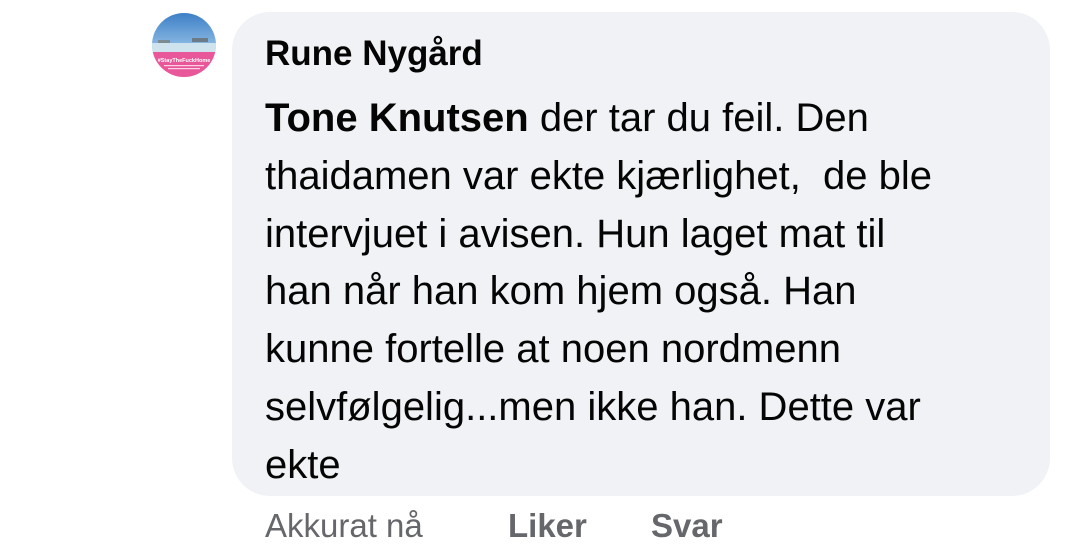 The height and width of the screenshot is (559, 1080). I want to click on timestamp: Akkurat nå, so click(344, 526).